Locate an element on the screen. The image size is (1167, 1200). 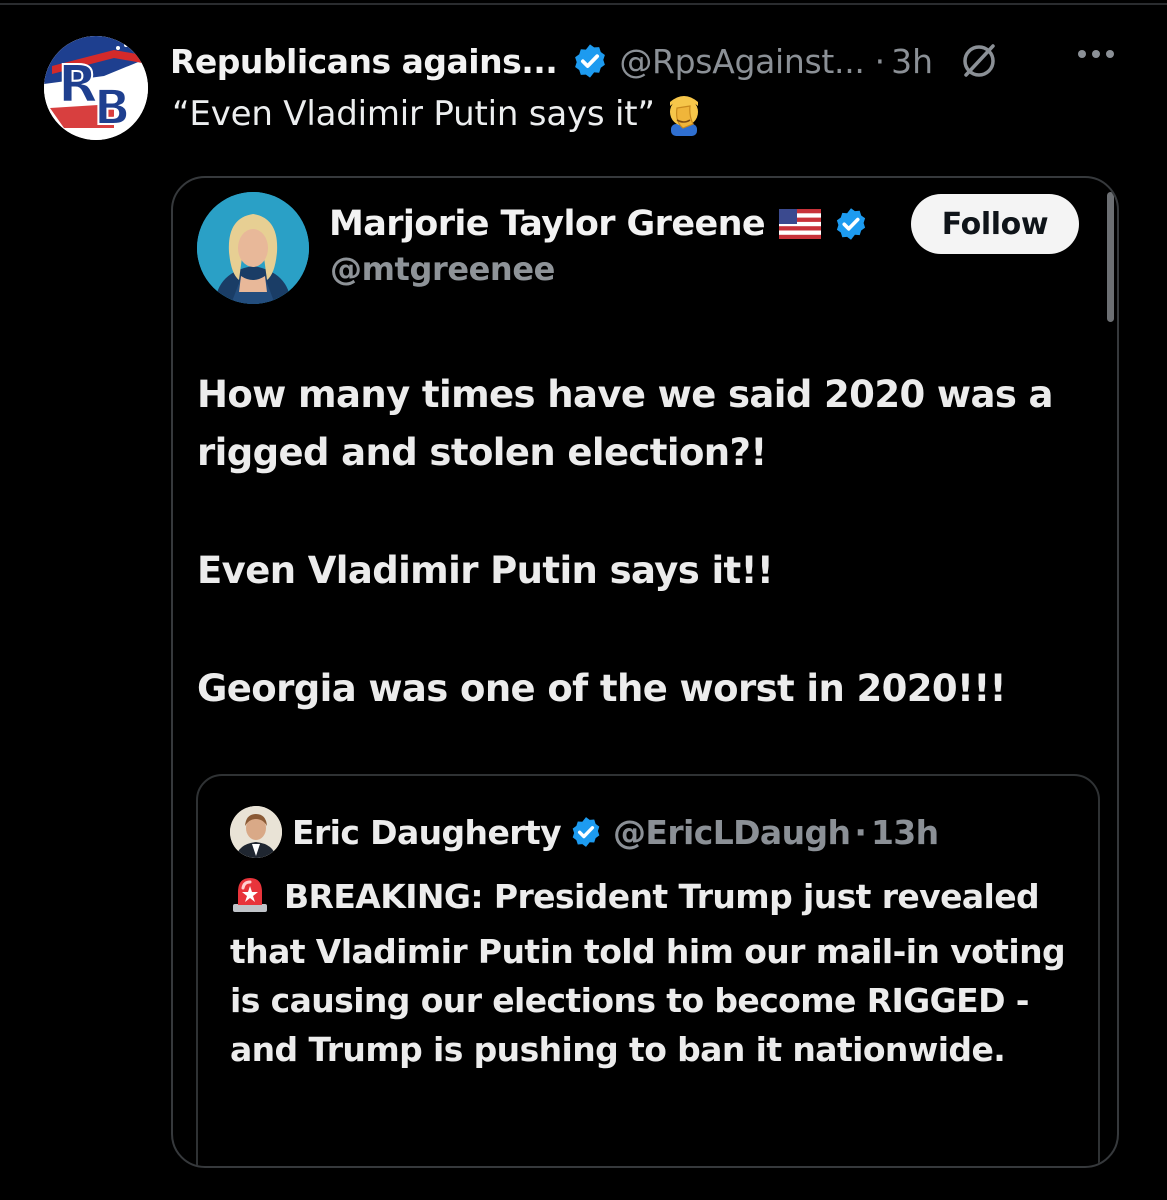
svg-text: B is located at coordinates (112, 108).